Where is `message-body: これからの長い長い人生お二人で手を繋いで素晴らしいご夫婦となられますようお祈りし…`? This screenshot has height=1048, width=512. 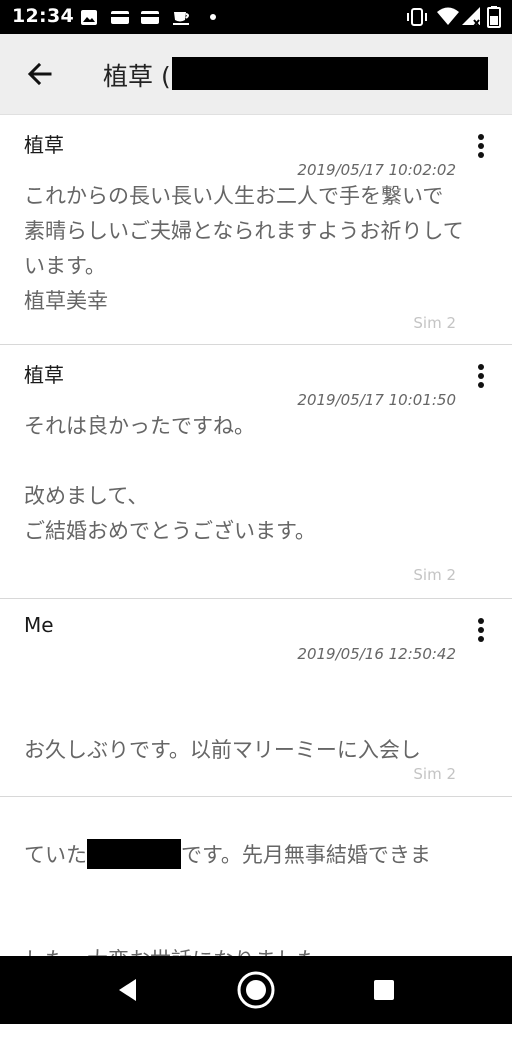 message-body: これからの長い長い人生お二人で手を繋いで素晴らしいご夫婦となられますようお祈りし… is located at coordinates (244, 248).